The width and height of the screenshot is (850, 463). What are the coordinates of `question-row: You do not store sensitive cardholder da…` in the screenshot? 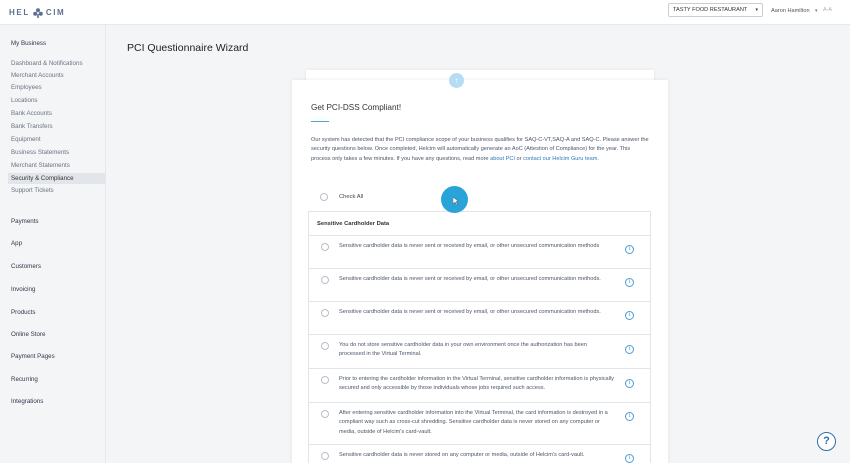 It's located at (479, 352).